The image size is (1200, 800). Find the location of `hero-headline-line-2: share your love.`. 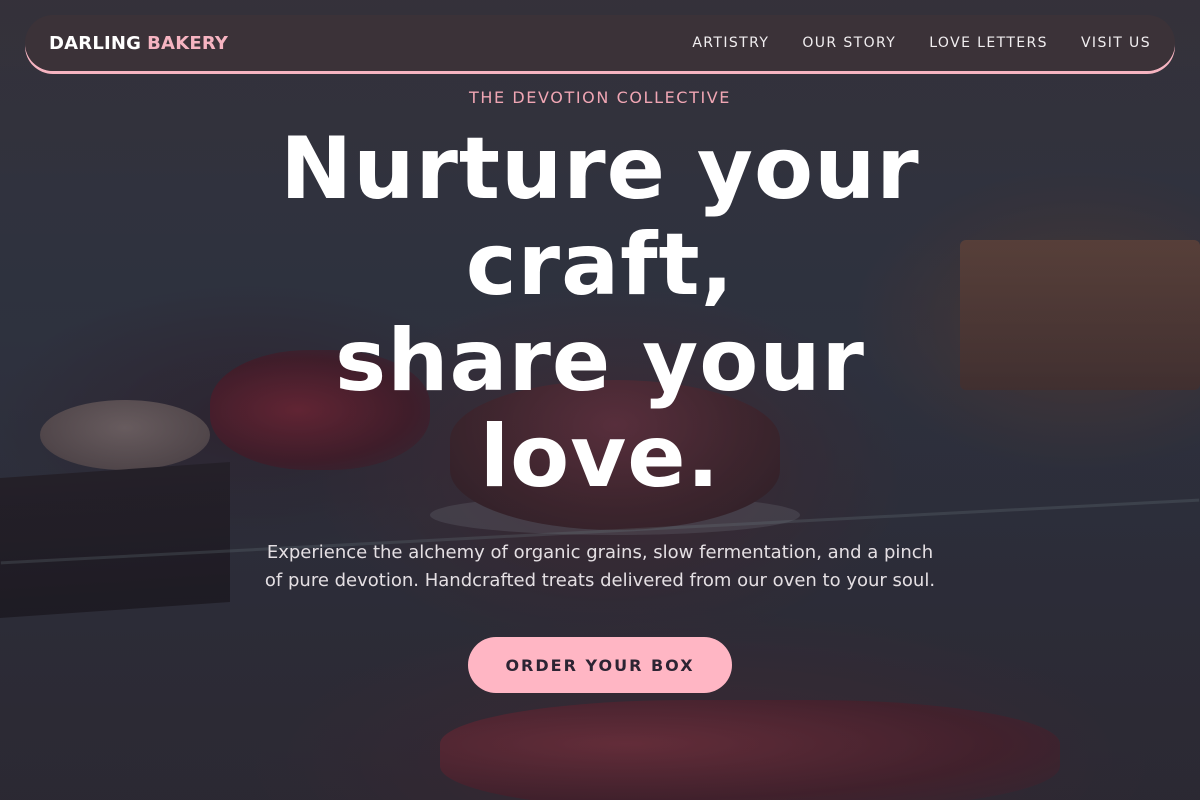

hero-headline-line-2: share your love. is located at coordinates (600, 409).